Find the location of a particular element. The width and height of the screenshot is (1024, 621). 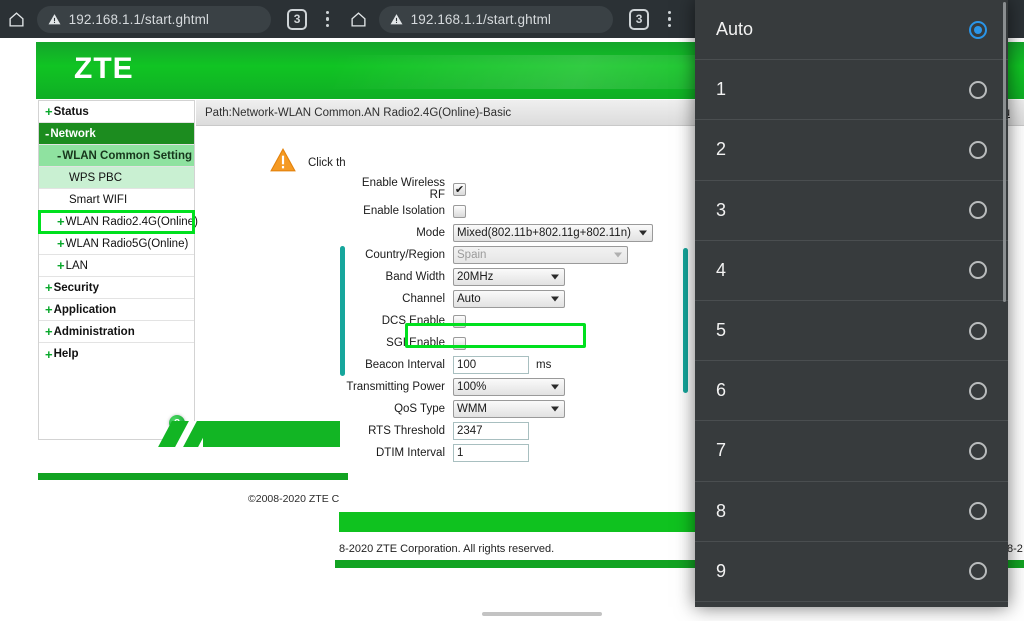

field-qos-type: QoS Type WMM is located at coordinates (499, 409).